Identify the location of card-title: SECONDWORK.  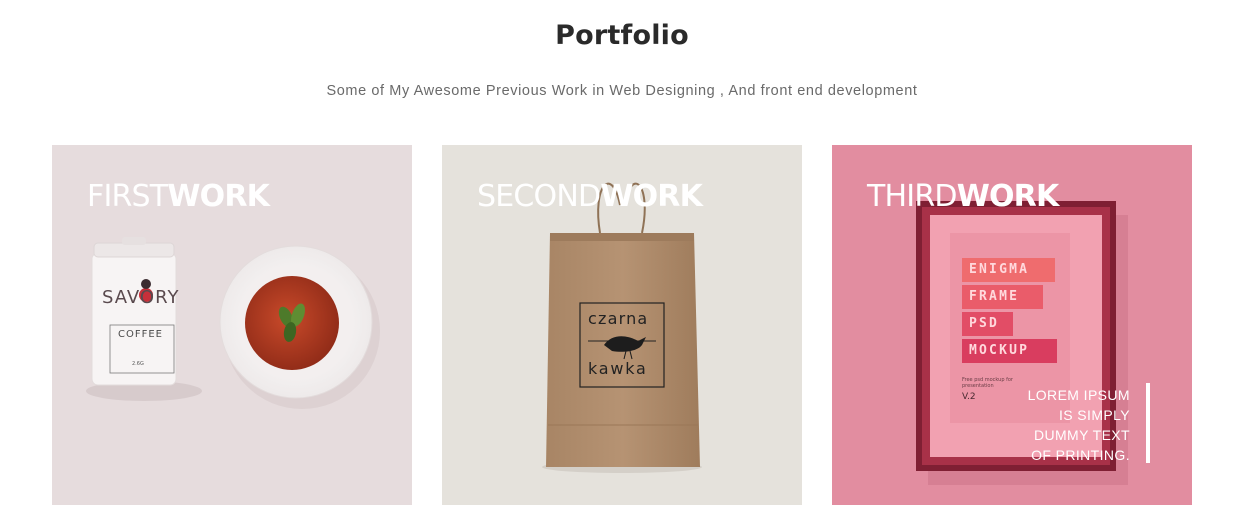
(590, 196).